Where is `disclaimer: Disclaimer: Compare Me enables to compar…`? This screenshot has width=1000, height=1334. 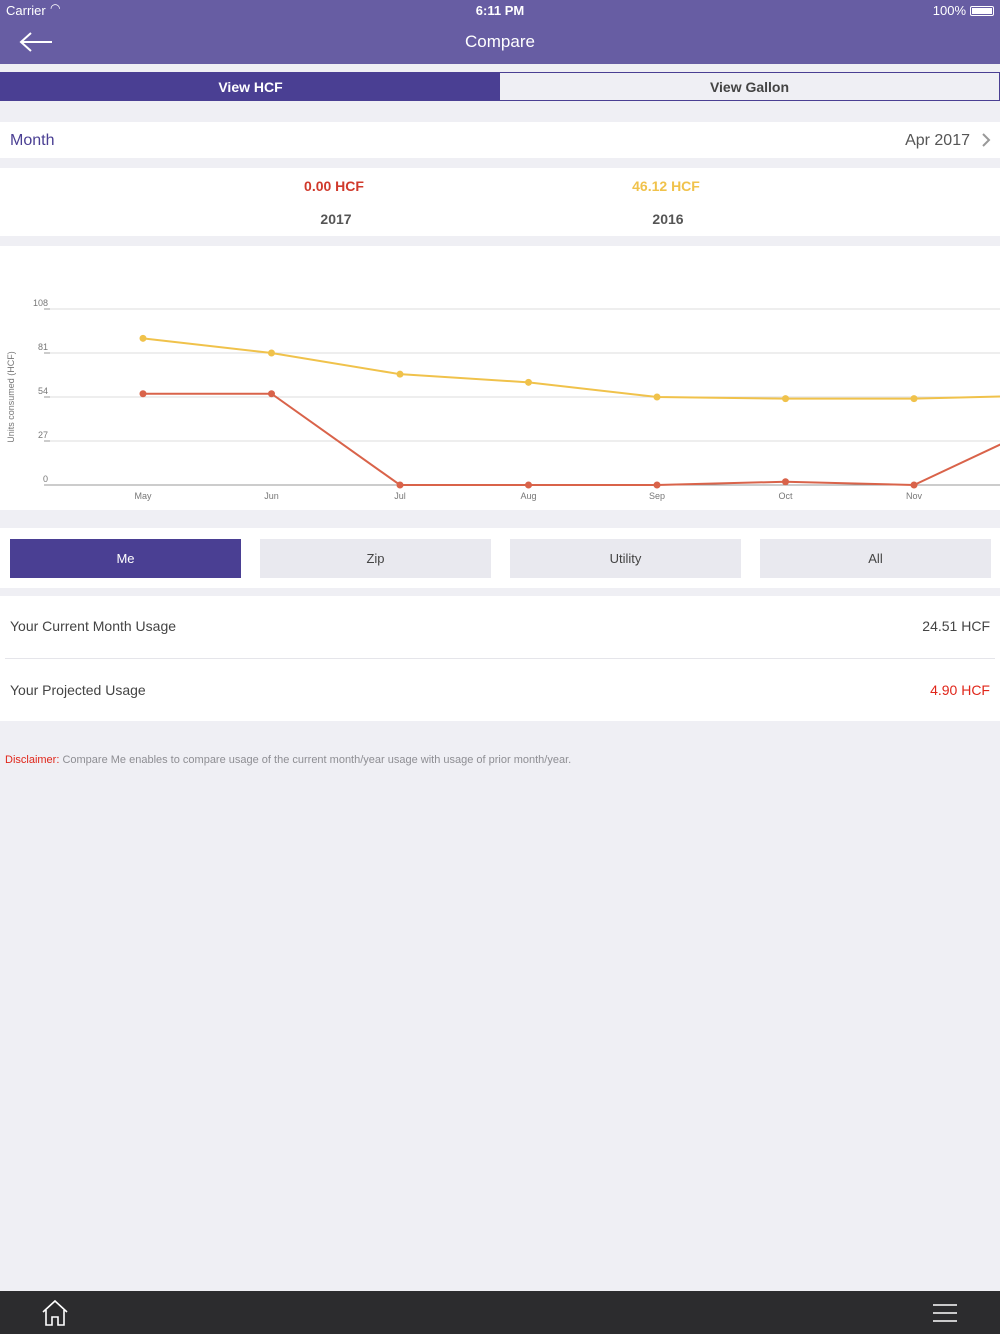
disclaimer: Disclaimer: Compare Me enables to compar… is located at coordinates (500, 760).